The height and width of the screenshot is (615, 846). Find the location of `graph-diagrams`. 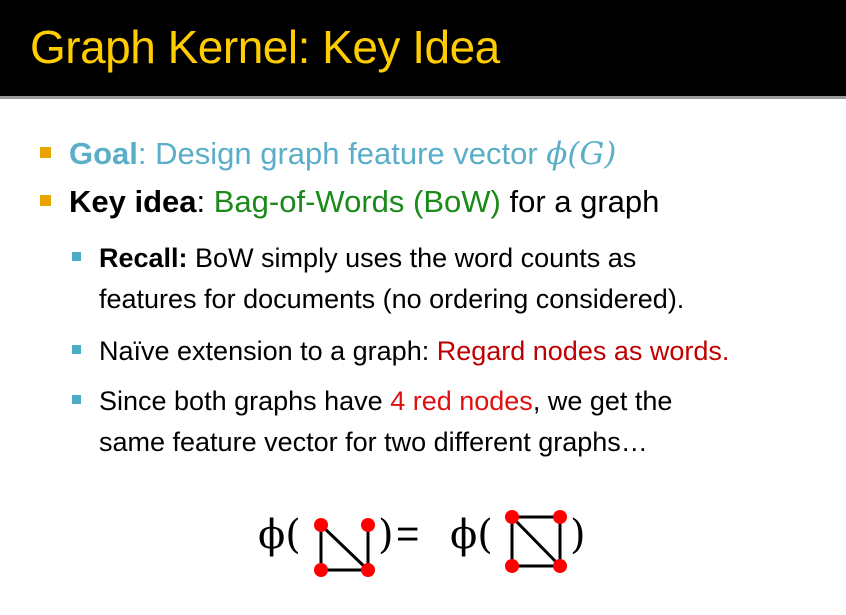

graph-diagrams is located at coordinates (440, 543).